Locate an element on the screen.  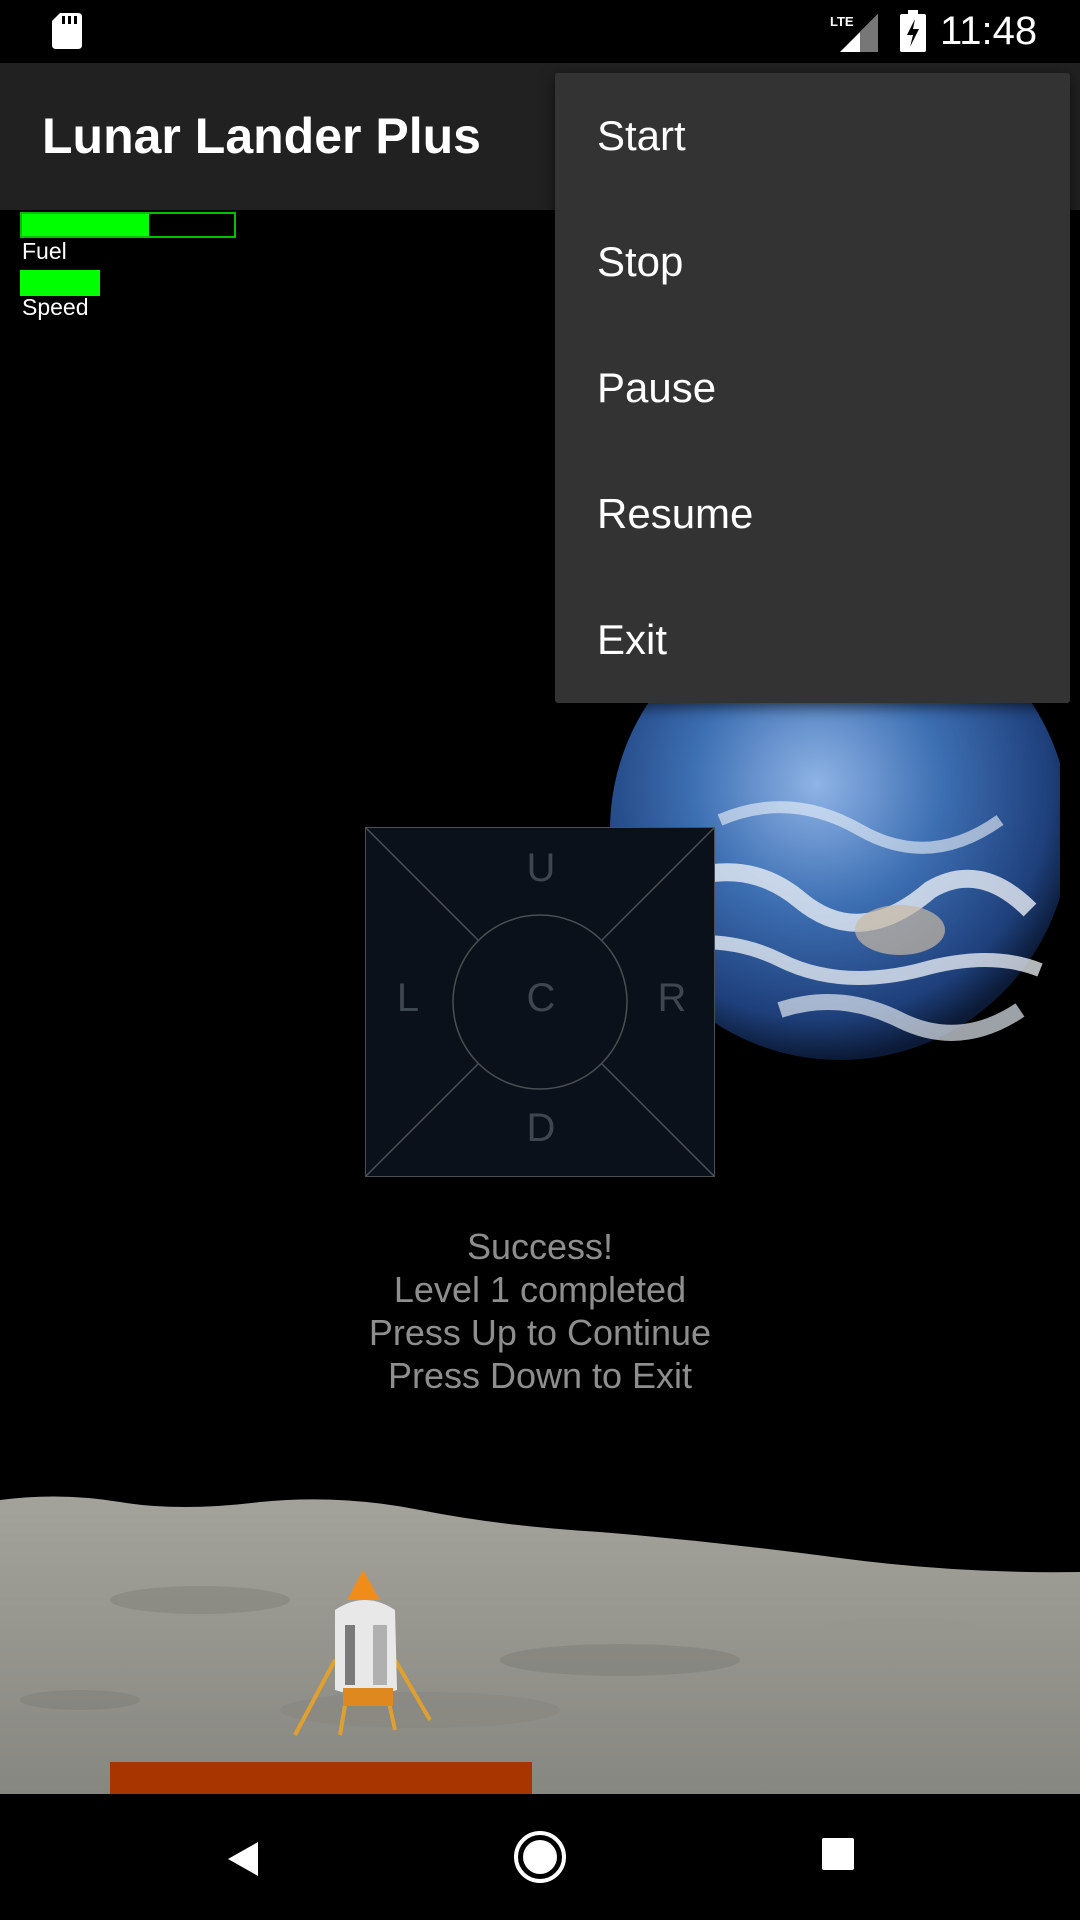
app-title: Lunar Lander Plus is located at coordinates (261, 136).